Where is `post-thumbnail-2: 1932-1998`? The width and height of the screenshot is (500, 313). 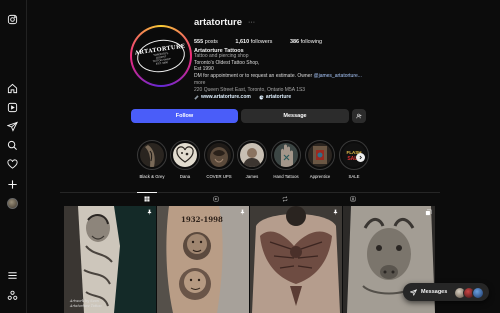
post-thumbnail-2: 1932-1998 is located at coordinates (203, 259).